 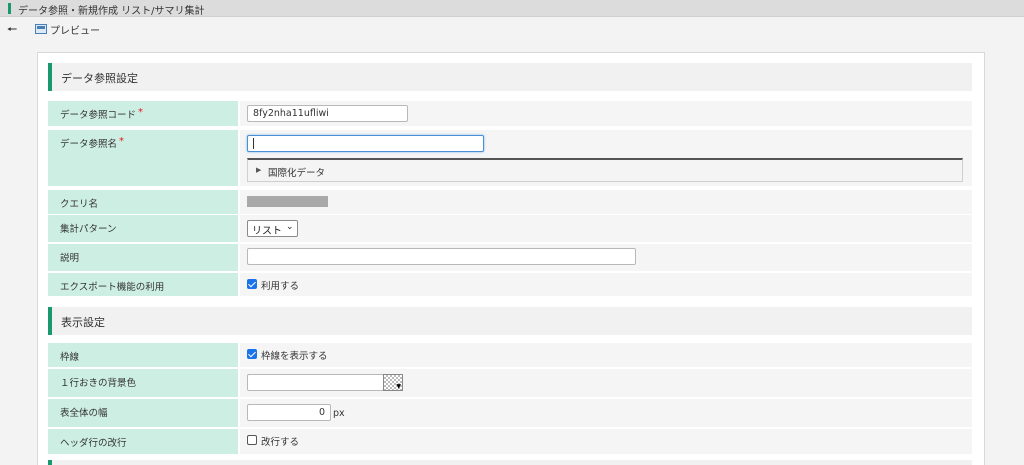 What do you see at coordinates (510, 462) in the screenshot?
I see `next-section-edge` at bounding box center [510, 462].